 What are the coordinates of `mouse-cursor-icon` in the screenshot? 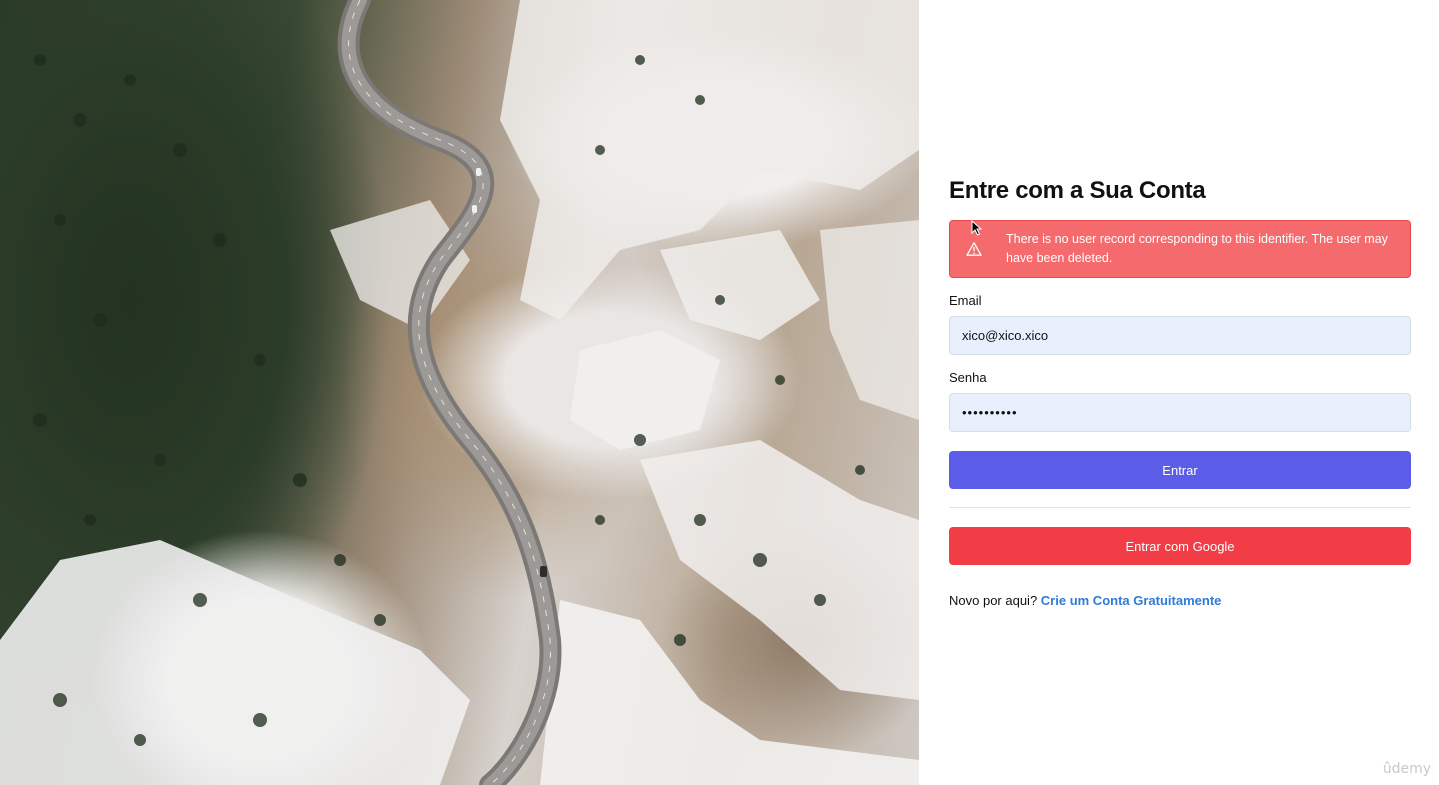 It's located at (977, 228).